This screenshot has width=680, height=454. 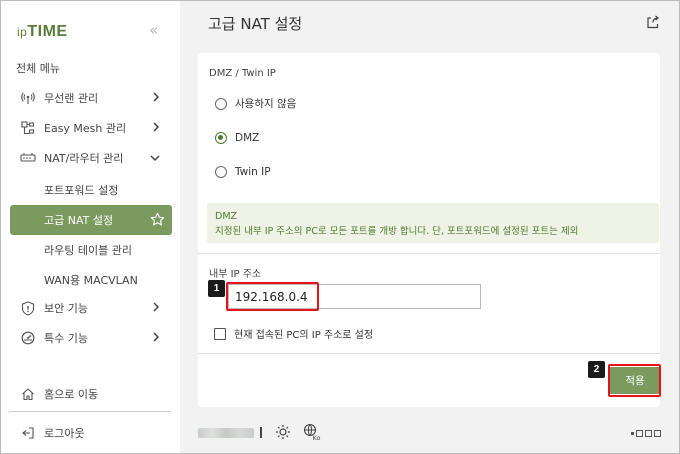 I want to click on language-code: Ko, so click(x=317, y=437).